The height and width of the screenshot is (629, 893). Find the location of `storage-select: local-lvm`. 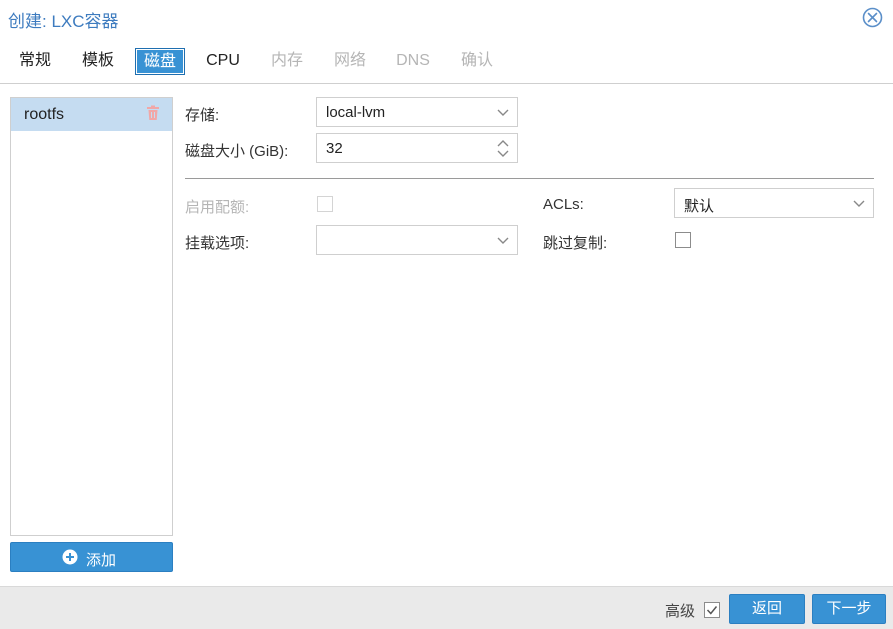

storage-select: local-lvm is located at coordinates (417, 112).